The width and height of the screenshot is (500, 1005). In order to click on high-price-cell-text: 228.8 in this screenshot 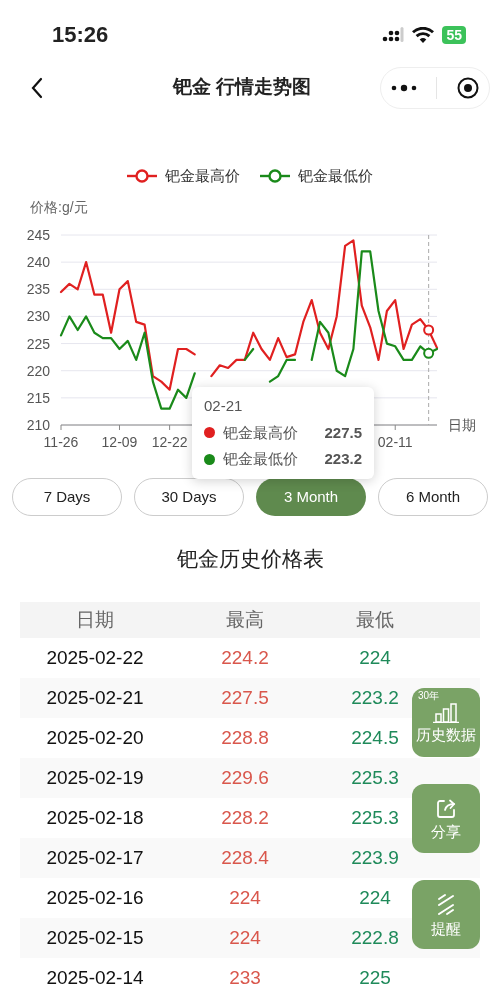, I will do `click(245, 737)`.